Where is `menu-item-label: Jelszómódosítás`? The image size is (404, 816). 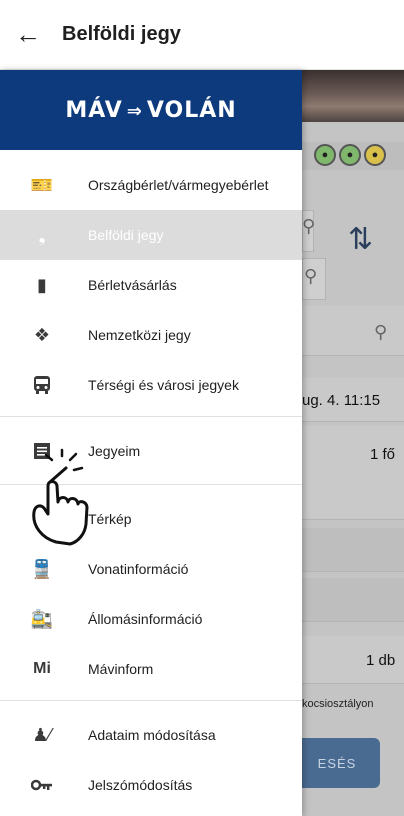 menu-item-label: Jelszómódosítás is located at coordinates (140, 785).